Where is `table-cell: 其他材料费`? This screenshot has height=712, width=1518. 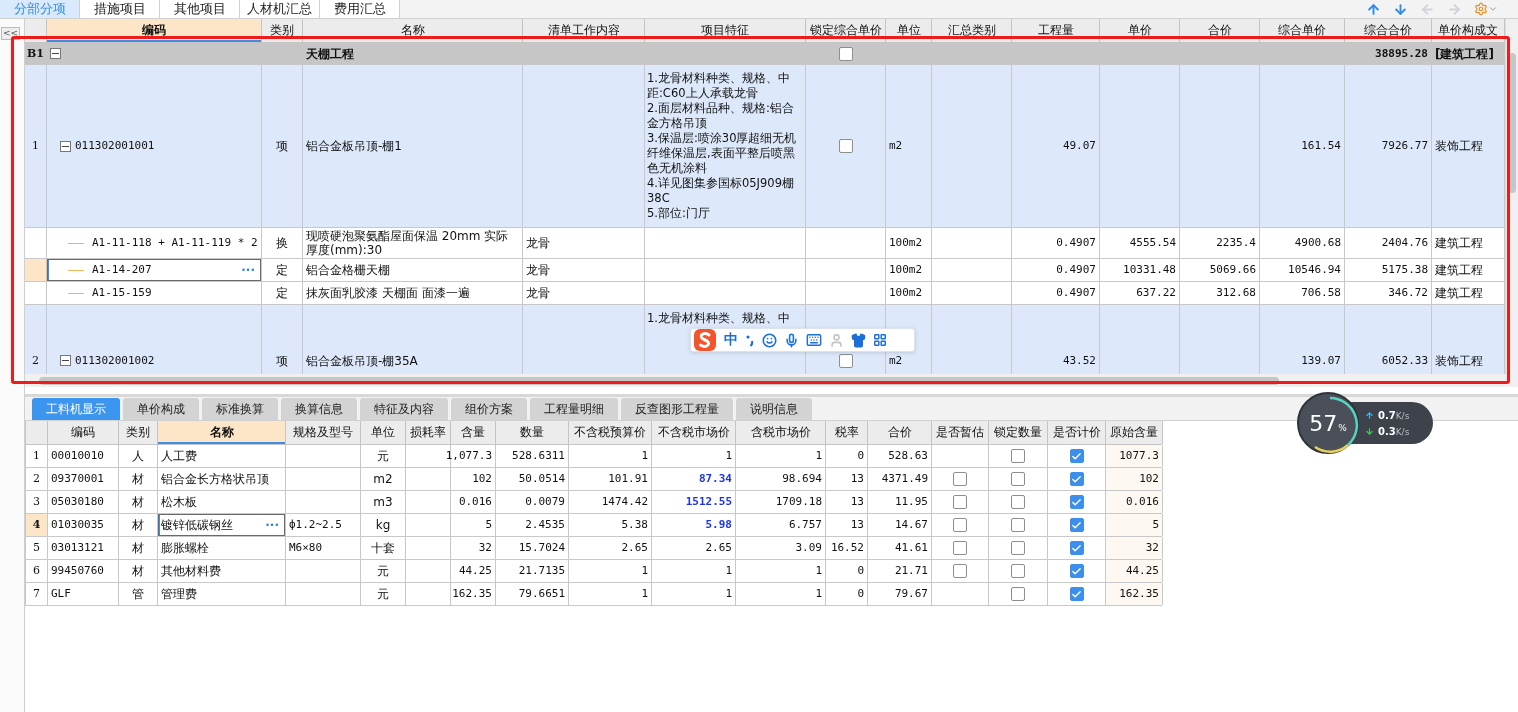
table-cell: 其他材料费 is located at coordinates (191, 571).